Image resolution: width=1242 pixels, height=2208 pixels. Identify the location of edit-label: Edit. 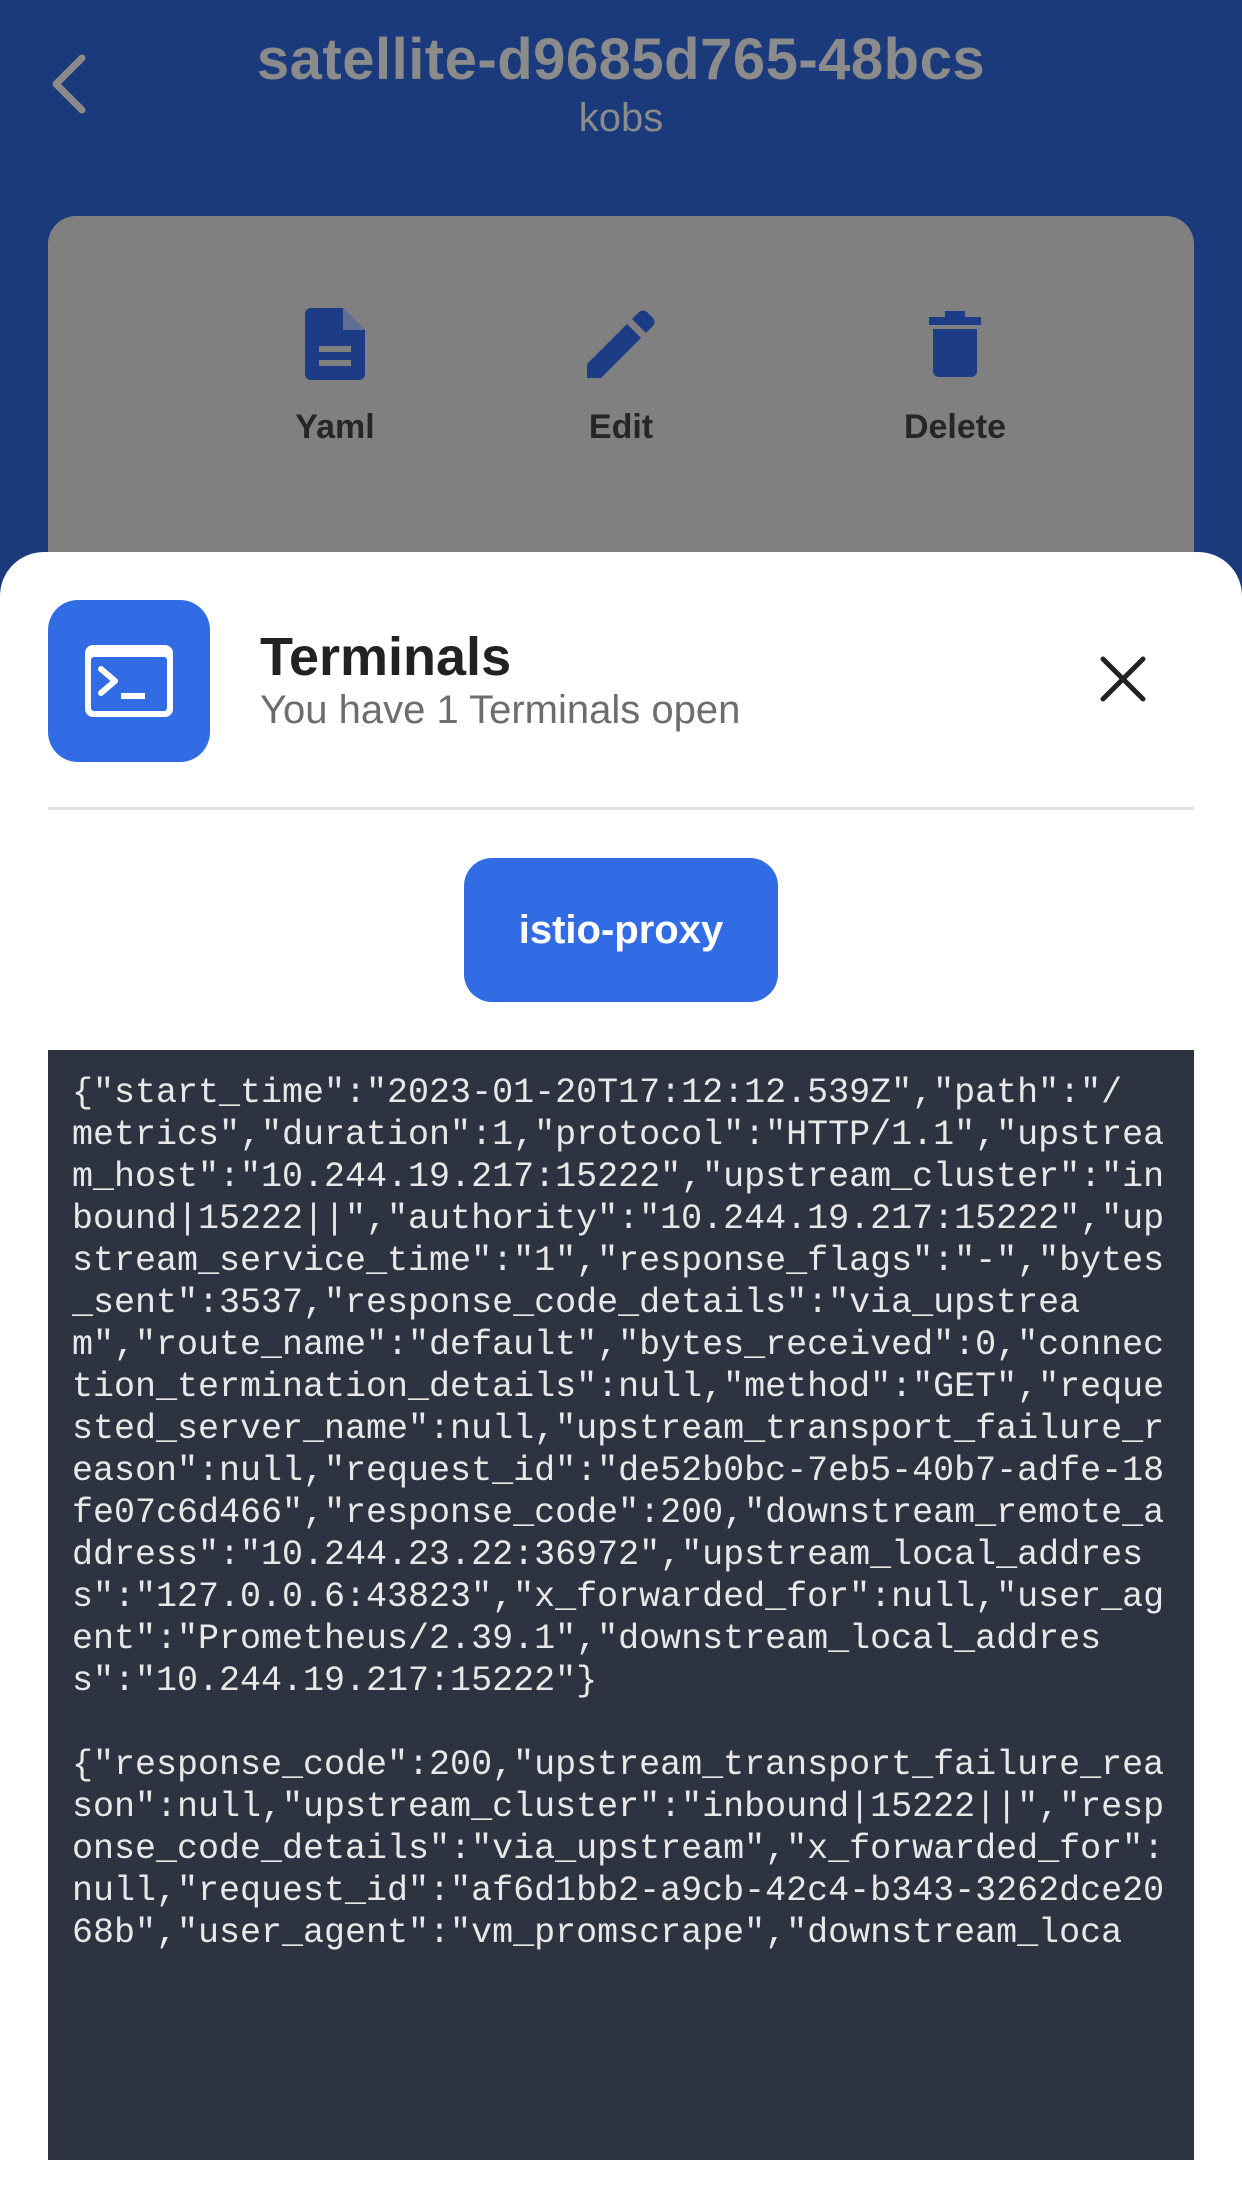
(621, 427).